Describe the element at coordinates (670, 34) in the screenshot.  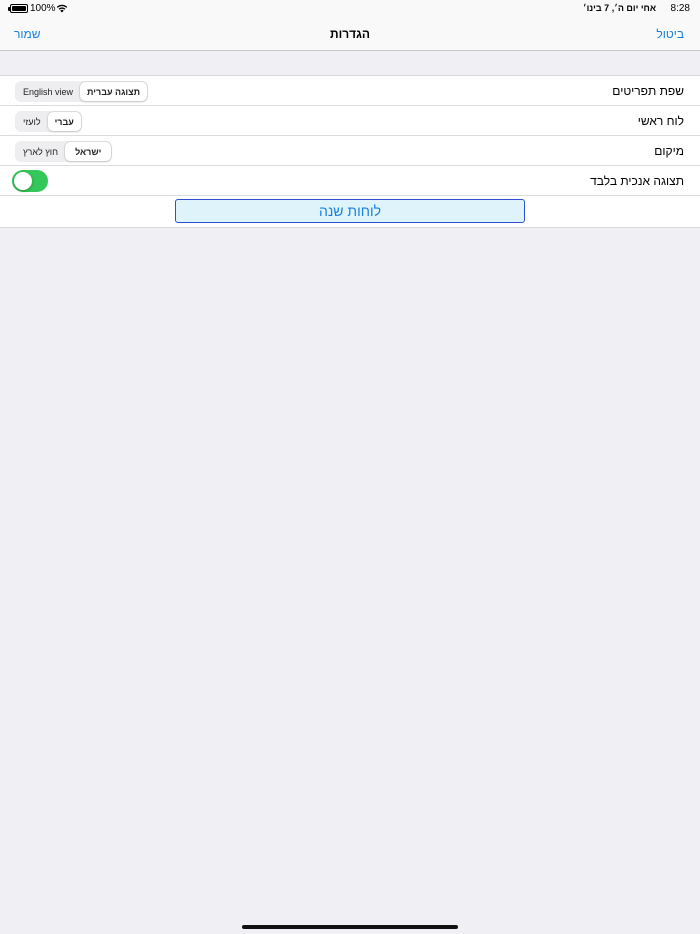
I see `cancel-button: ביטול` at that location.